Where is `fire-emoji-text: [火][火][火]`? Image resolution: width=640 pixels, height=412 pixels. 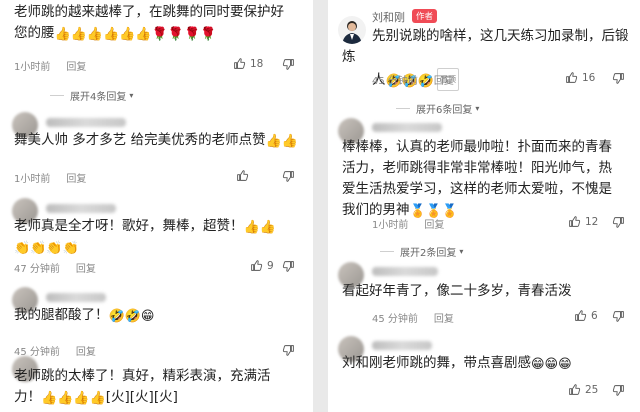 fire-emoji-text: [火][火][火] is located at coordinates (141, 397).